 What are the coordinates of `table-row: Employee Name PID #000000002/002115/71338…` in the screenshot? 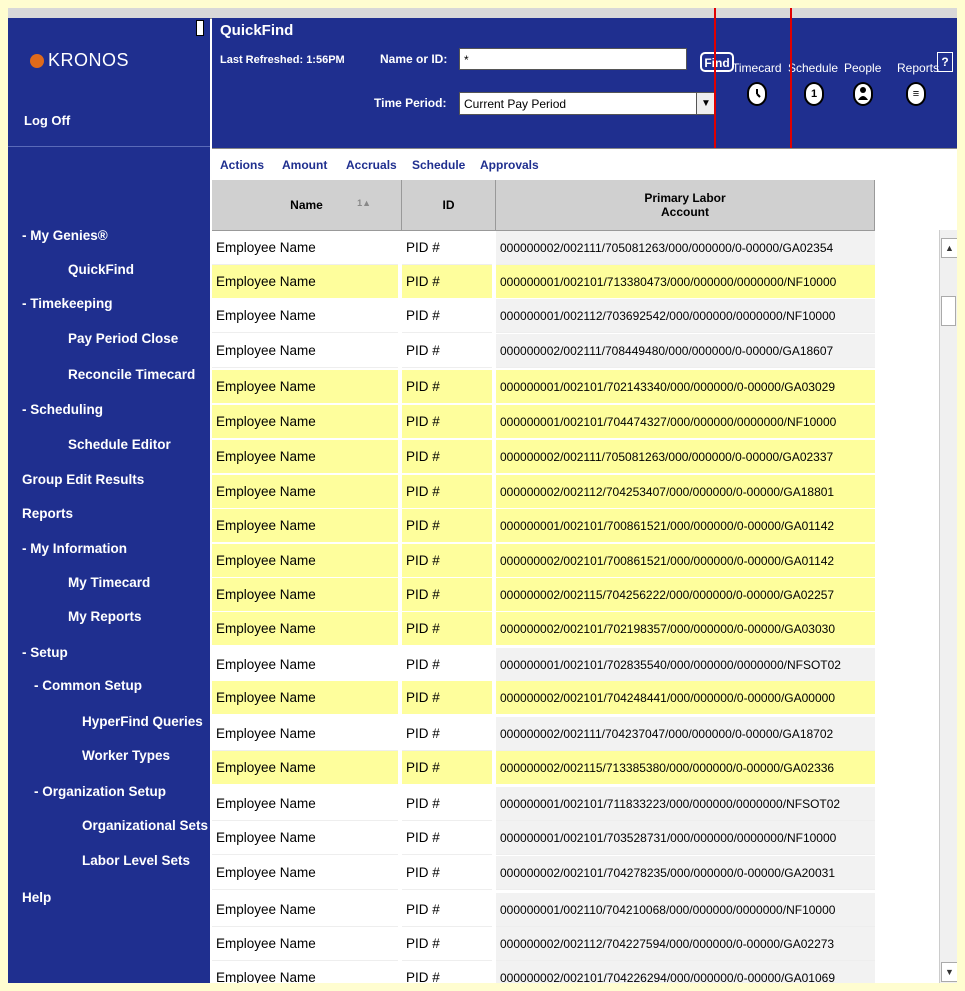 It's located at (543, 768).